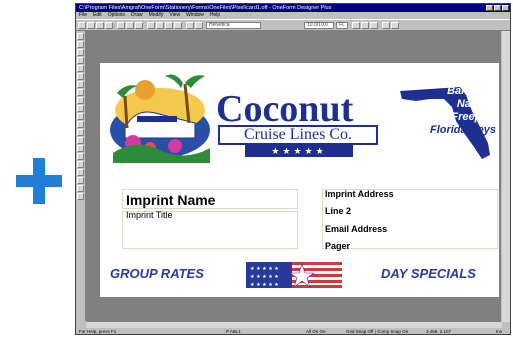 The width and height of the screenshot is (513, 337). I want to click on minimize-button, so click(489, 8).